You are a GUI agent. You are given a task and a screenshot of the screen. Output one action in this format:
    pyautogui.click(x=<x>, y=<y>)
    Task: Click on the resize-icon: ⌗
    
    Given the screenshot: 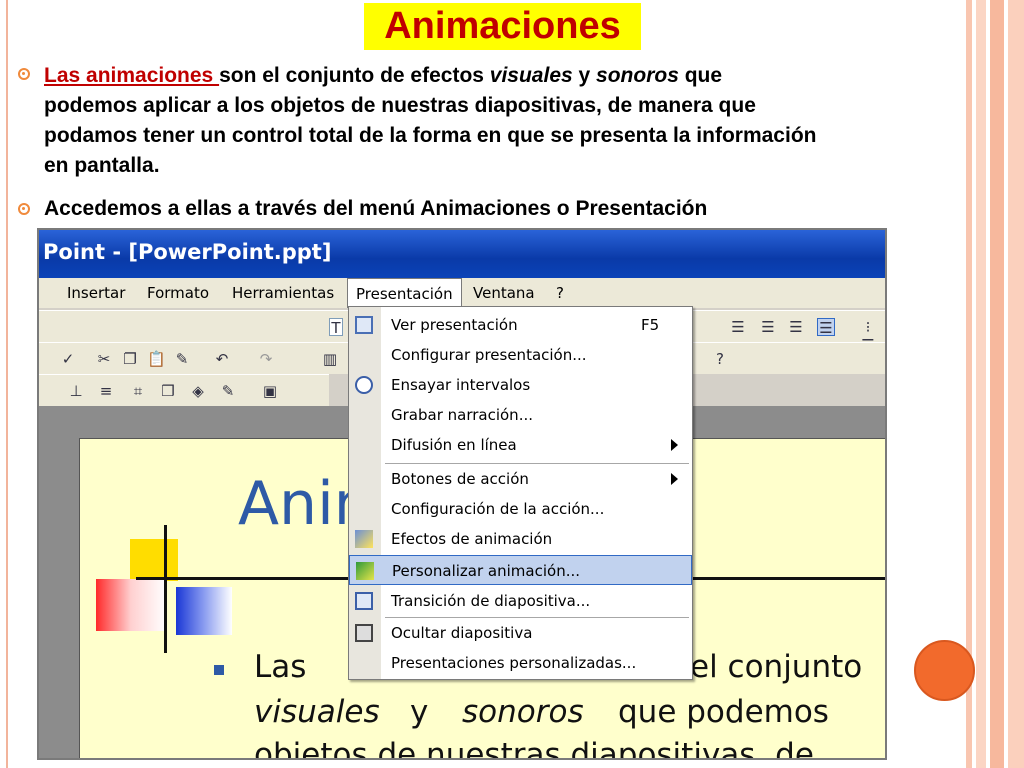 What is the action you would take?
    pyautogui.click(x=138, y=391)
    